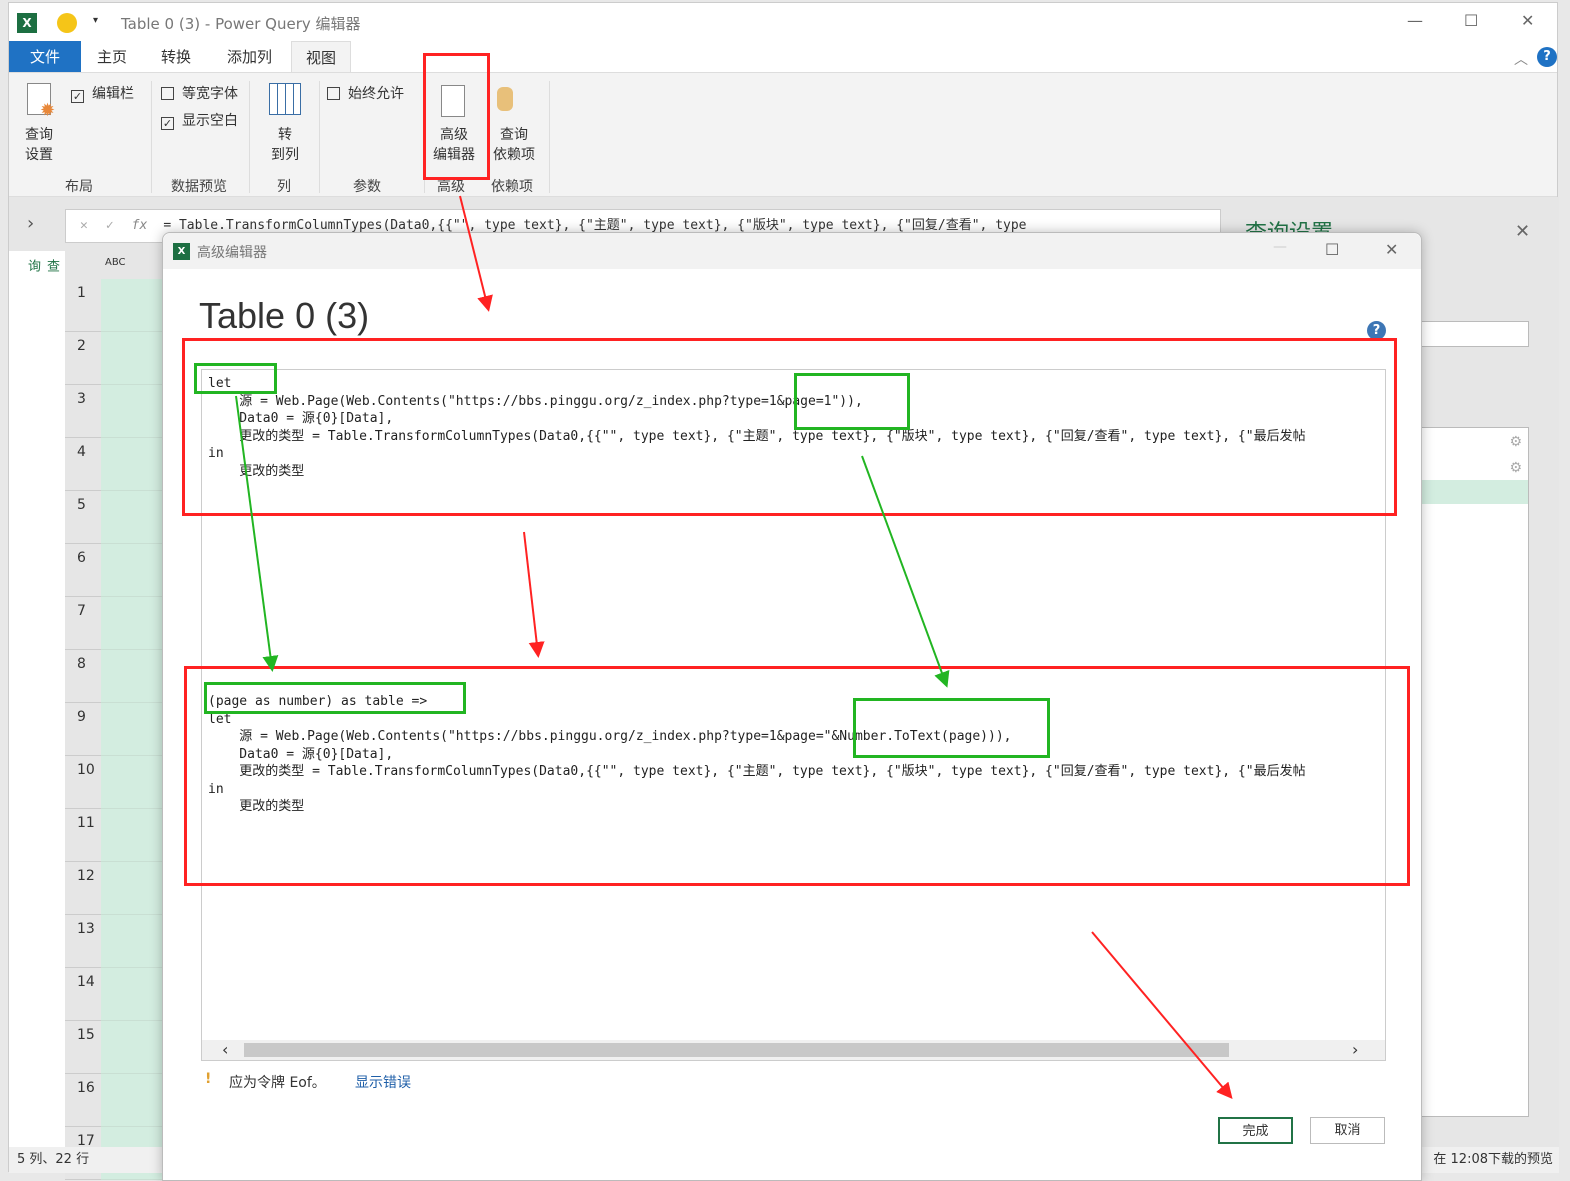 This screenshot has width=1570, height=1181. What do you see at coordinates (514, 145) in the screenshot?
I see `query-dependencies-button: 查询 依赖项` at bounding box center [514, 145].